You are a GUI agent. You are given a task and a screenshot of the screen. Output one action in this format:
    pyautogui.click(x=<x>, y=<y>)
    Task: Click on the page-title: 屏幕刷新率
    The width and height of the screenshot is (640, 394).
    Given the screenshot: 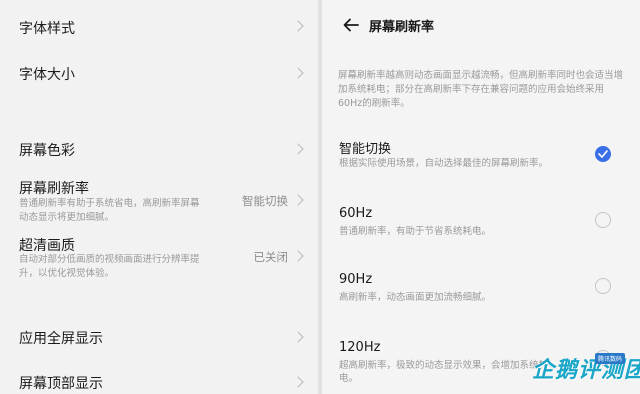 What is the action you would take?
    pyautogui.click(x=402, y=27)
    